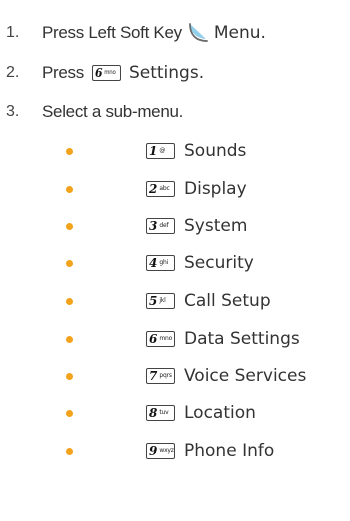 The height and width of the screenshot is (521, 350). What do you see at coordinates (160, 226) in the screenshot?
I see `key-3-icon: 3 def` at bounding box center [160, 226].